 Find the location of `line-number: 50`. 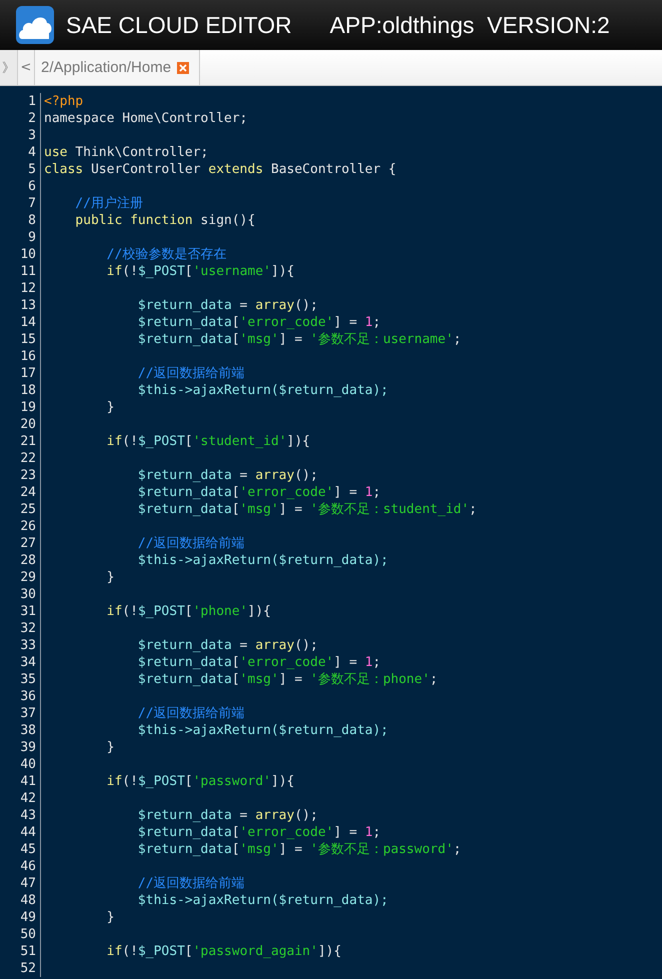

line-number: 50 is located at coordinates (28, 934).